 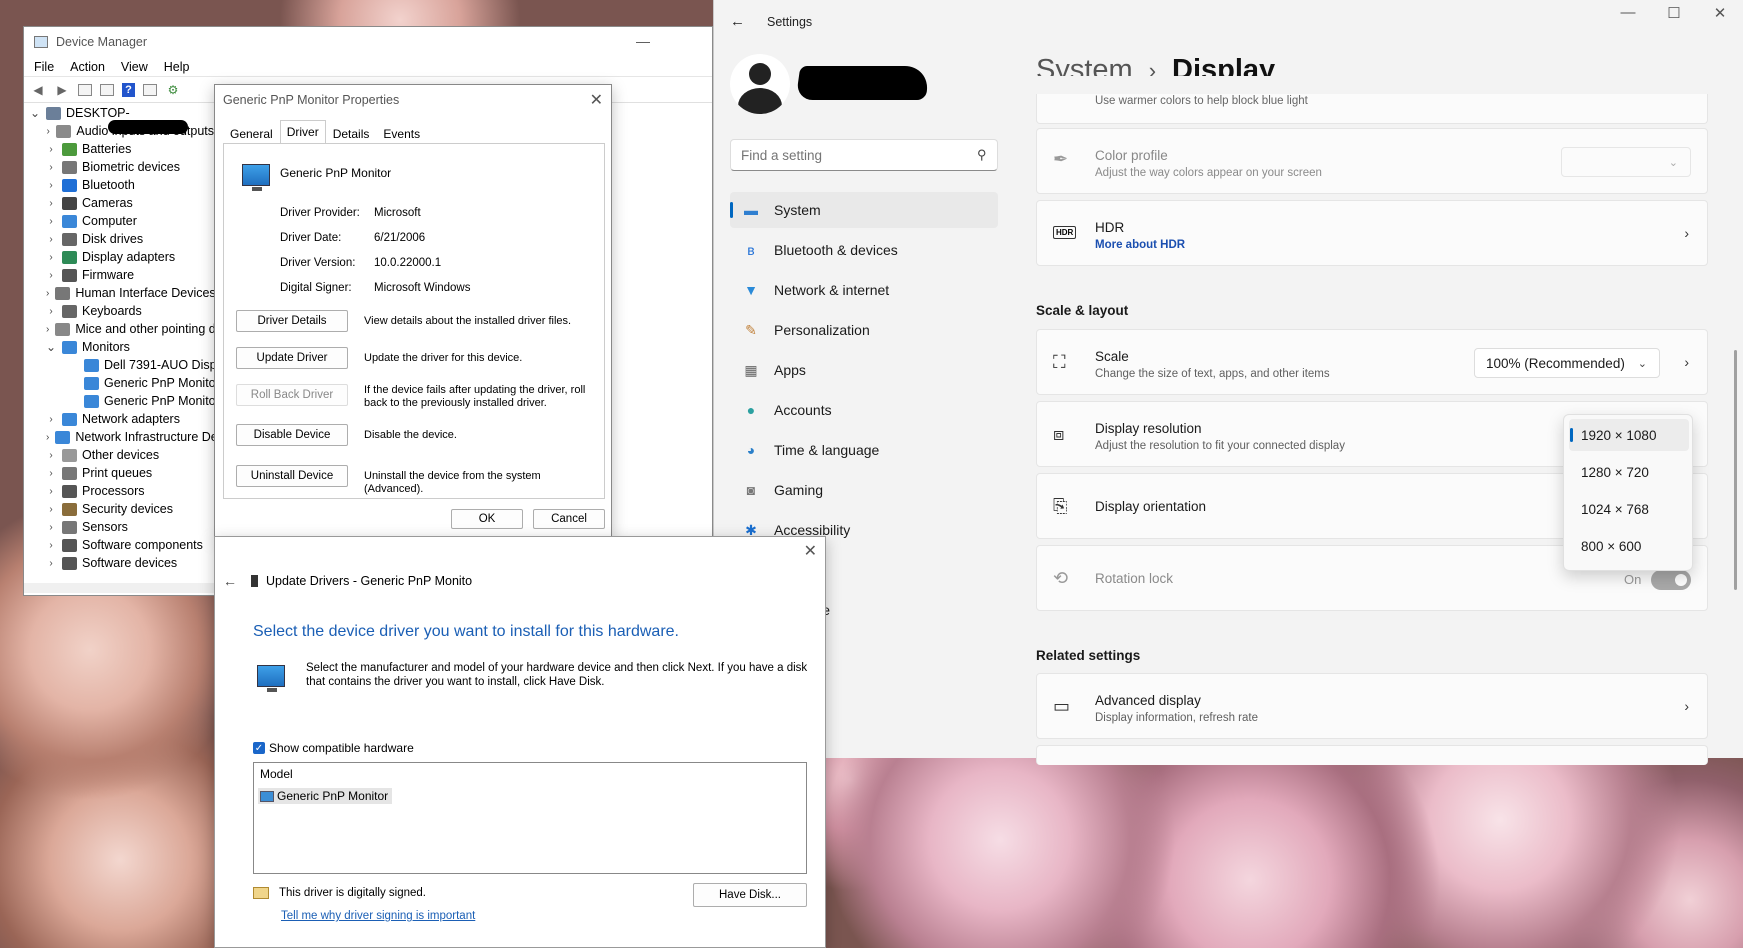 What do you see at coordinates (368, 42) in the screenshot?
I see `device-manager-titlebar: Device Manager` at bounding box center [368, 42].